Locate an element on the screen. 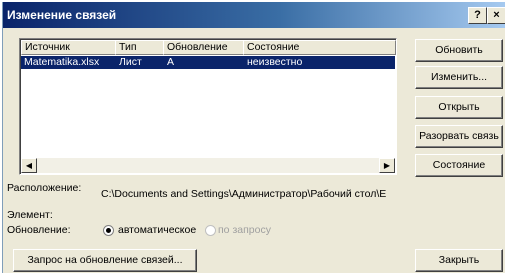 The height and width of the screenshot is (273, 505). check-status-button: Состояние is located at coordinates (459, 165).